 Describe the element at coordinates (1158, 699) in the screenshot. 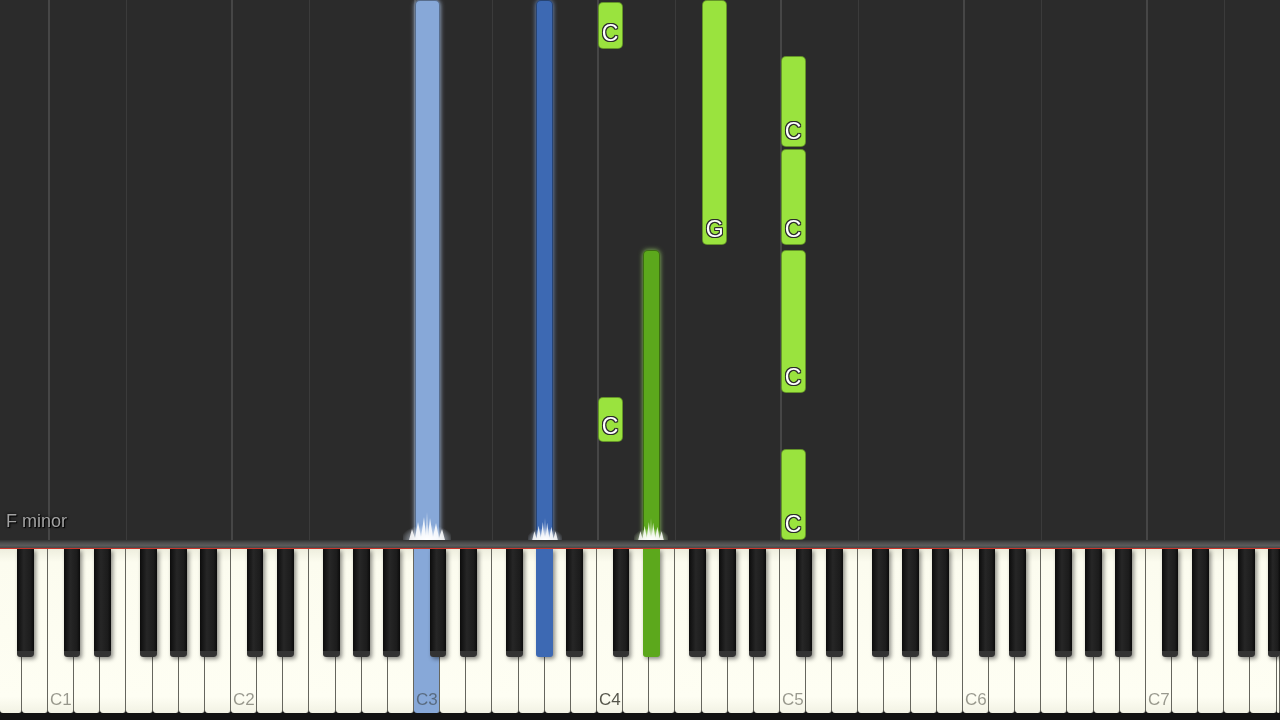

I see `octave-label: C7` at that location.